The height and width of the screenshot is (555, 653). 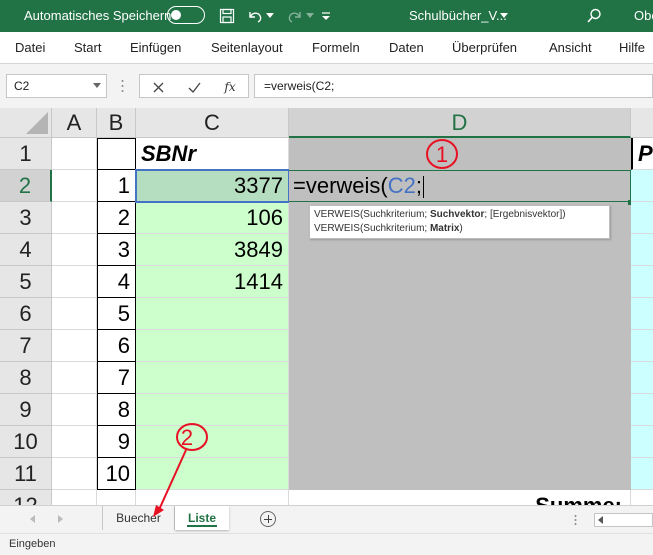 What do you see at coordinates (442, 154) in the screenshot?
I see `marker-1-label: 1` at bounding box center [442, 154].